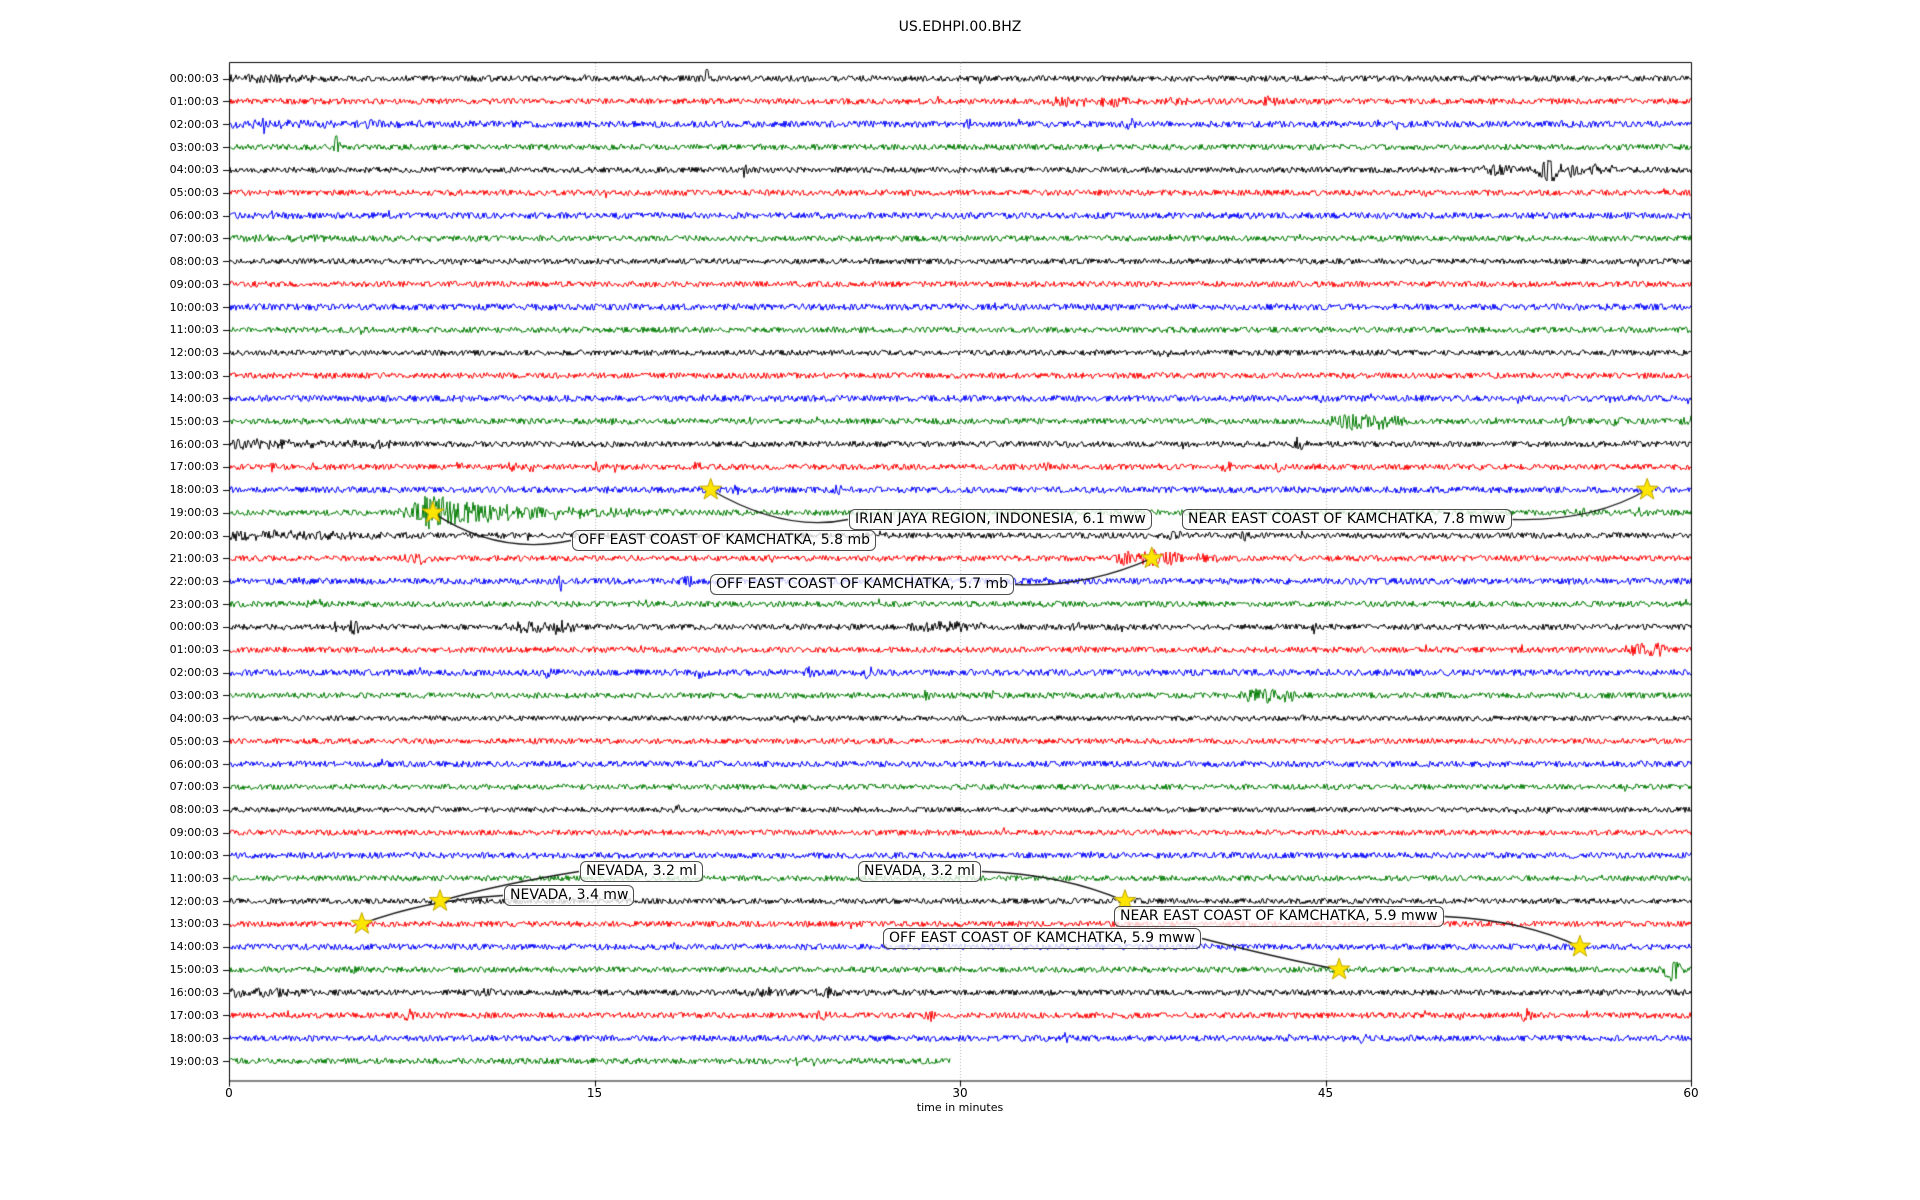  What do you see at coordinates (724, 540) in the screenshot?
I see `event-label: OFF EAST COAST OF KAMCHATKA, 5.8 mb` at bounding box center [724, 540].